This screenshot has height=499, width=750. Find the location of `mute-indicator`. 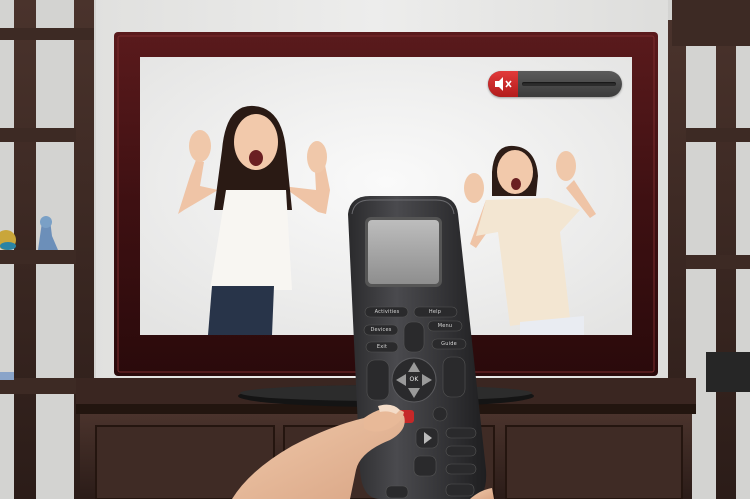

mute-indicator is located at coordinates (503, 84).